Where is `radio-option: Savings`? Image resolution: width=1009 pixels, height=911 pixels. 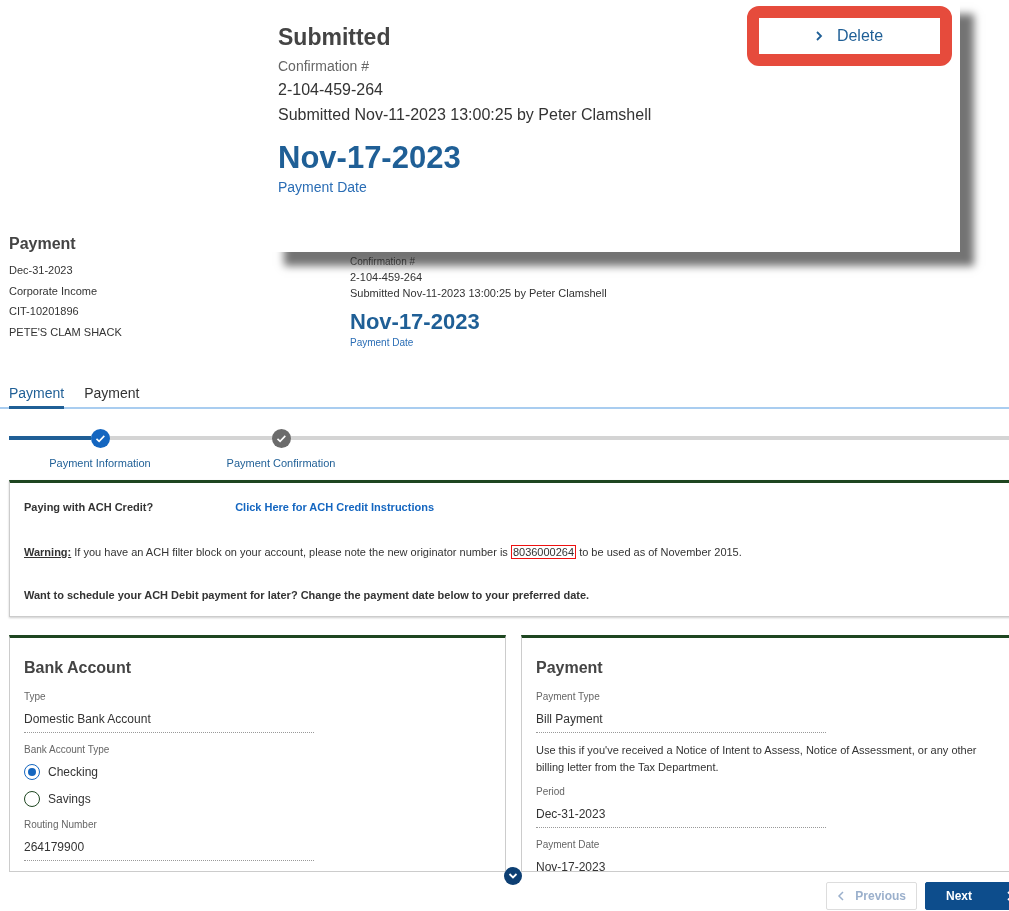 radio-option: Savings is located at coordinates (57, 798).